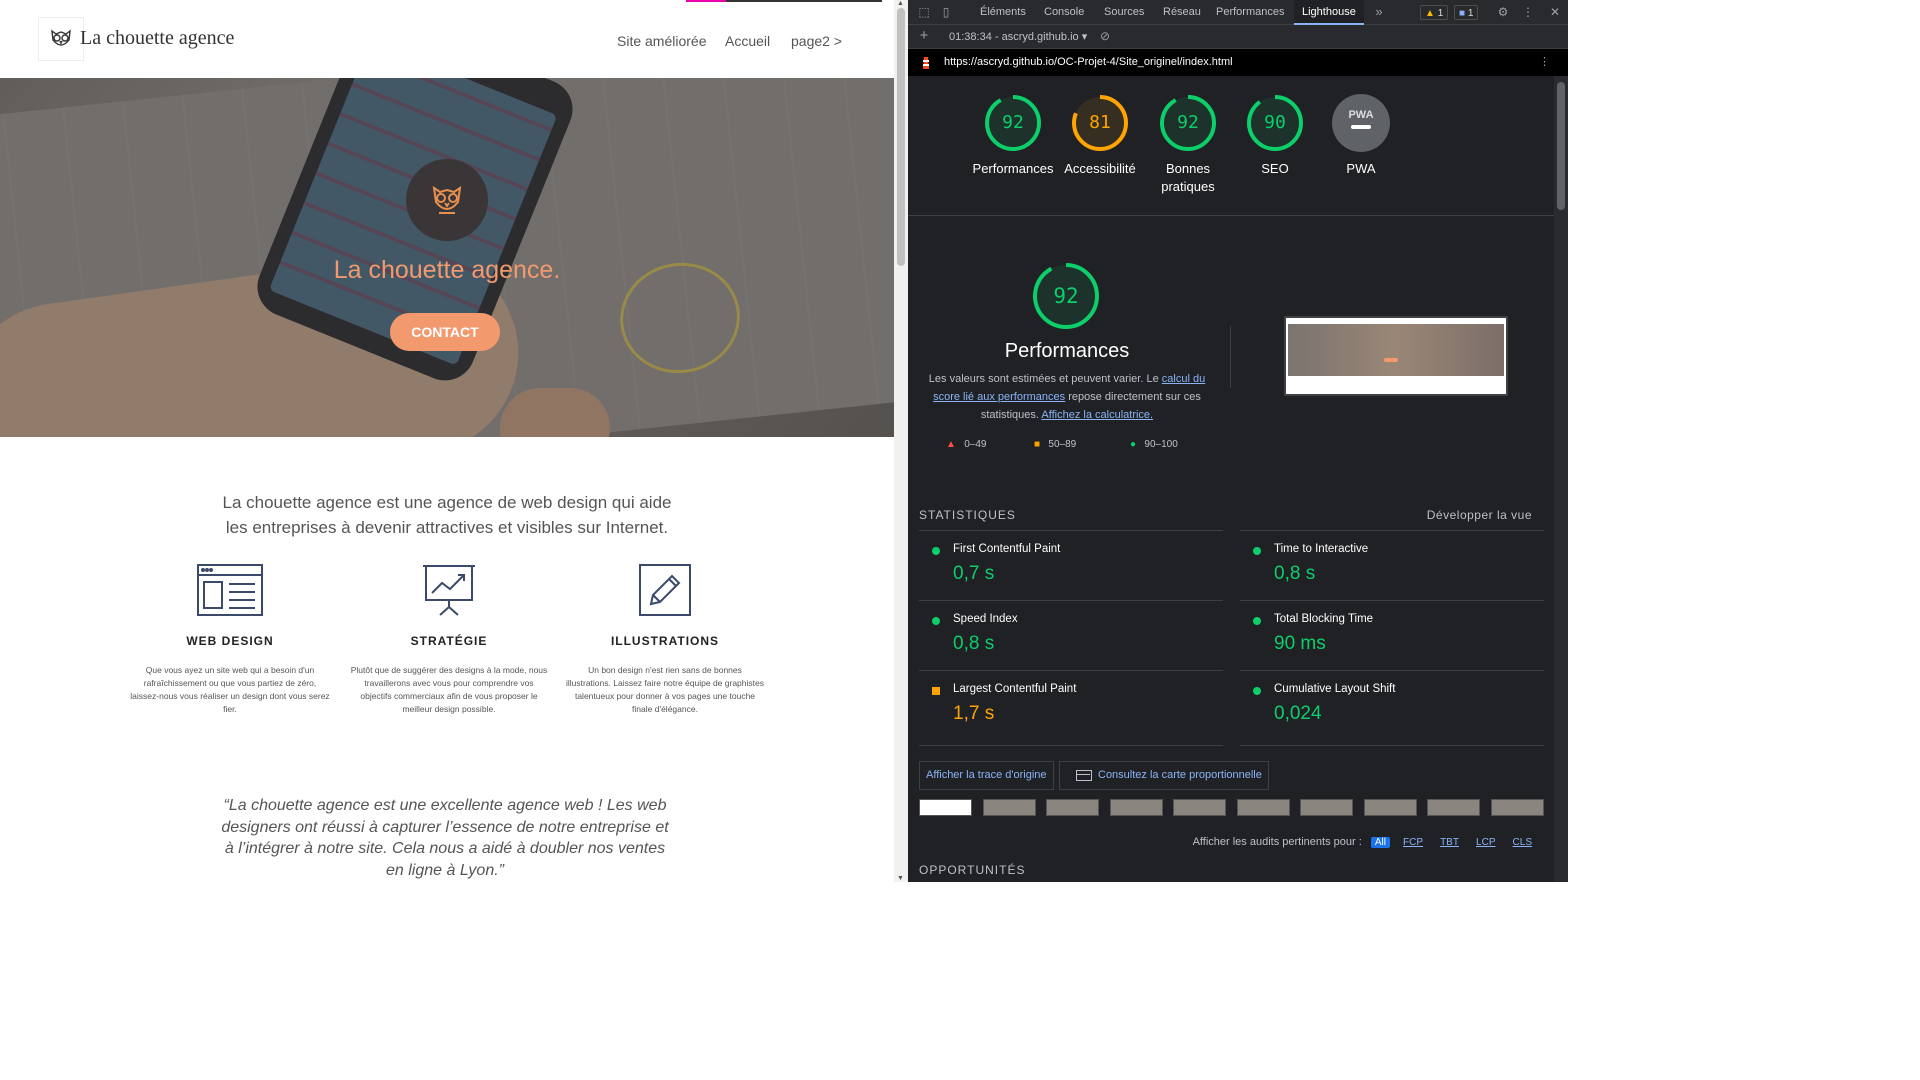  What do you see at coordinates (1329, 12) in the screenshot?
I see `tab-lighthouse: Lighthouse` at bounding box center [1329, 12].